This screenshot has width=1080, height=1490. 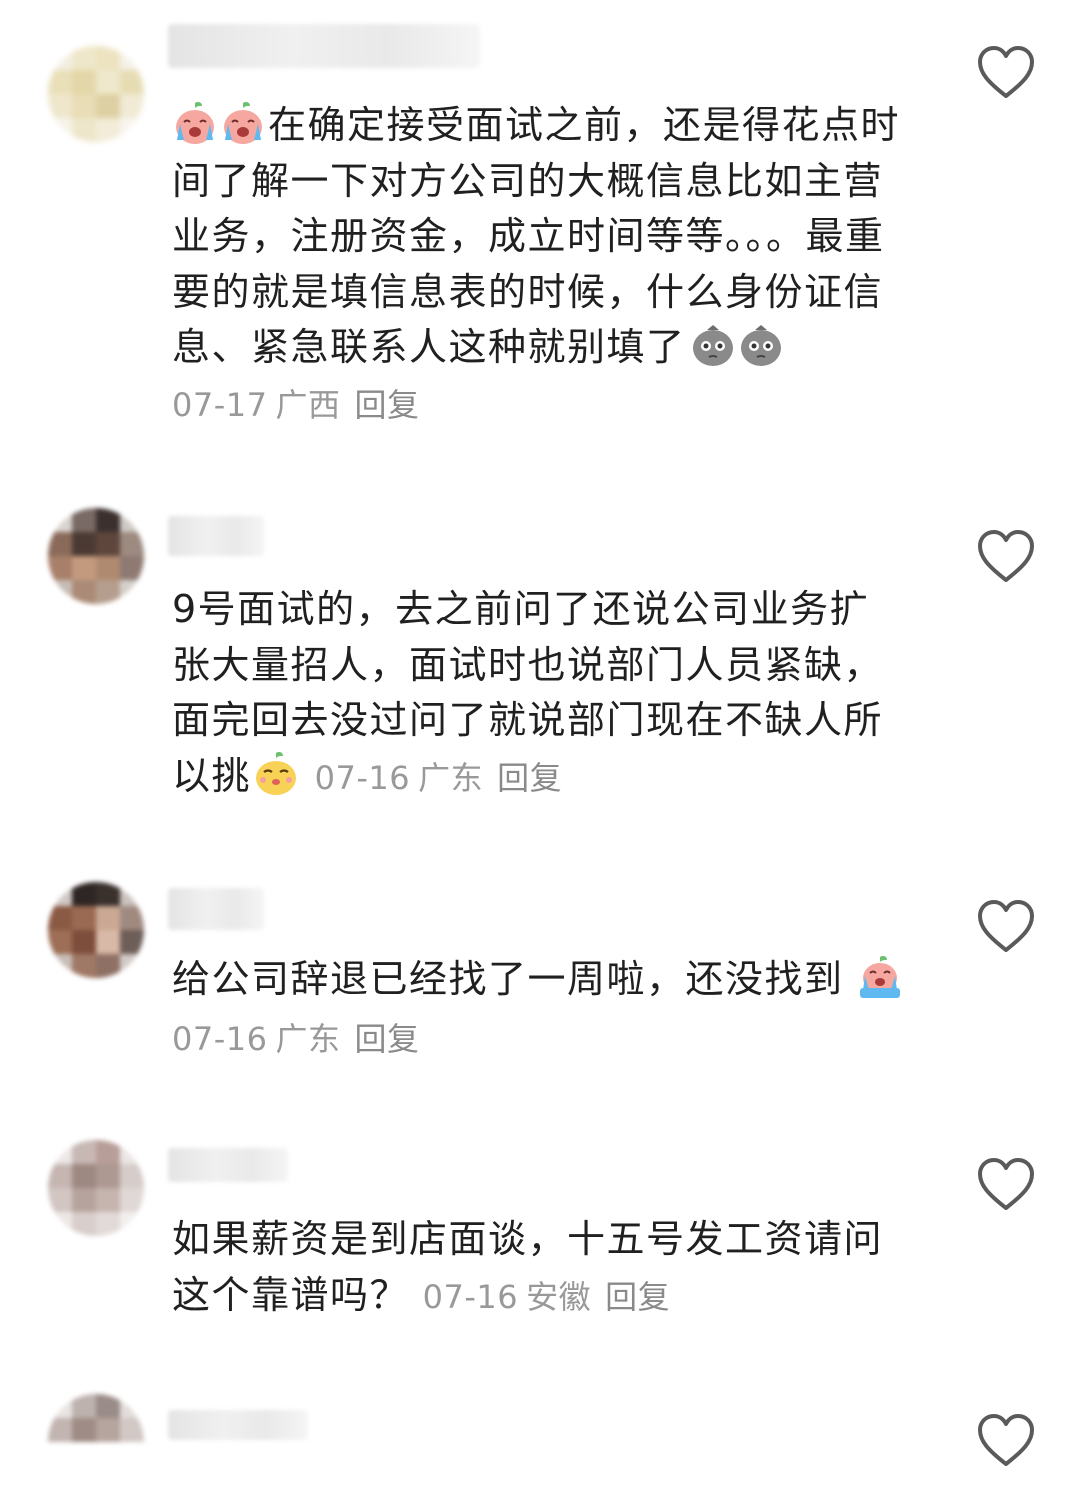 I want to click on big-crying-face-emoji, so click(x=880, y=977).